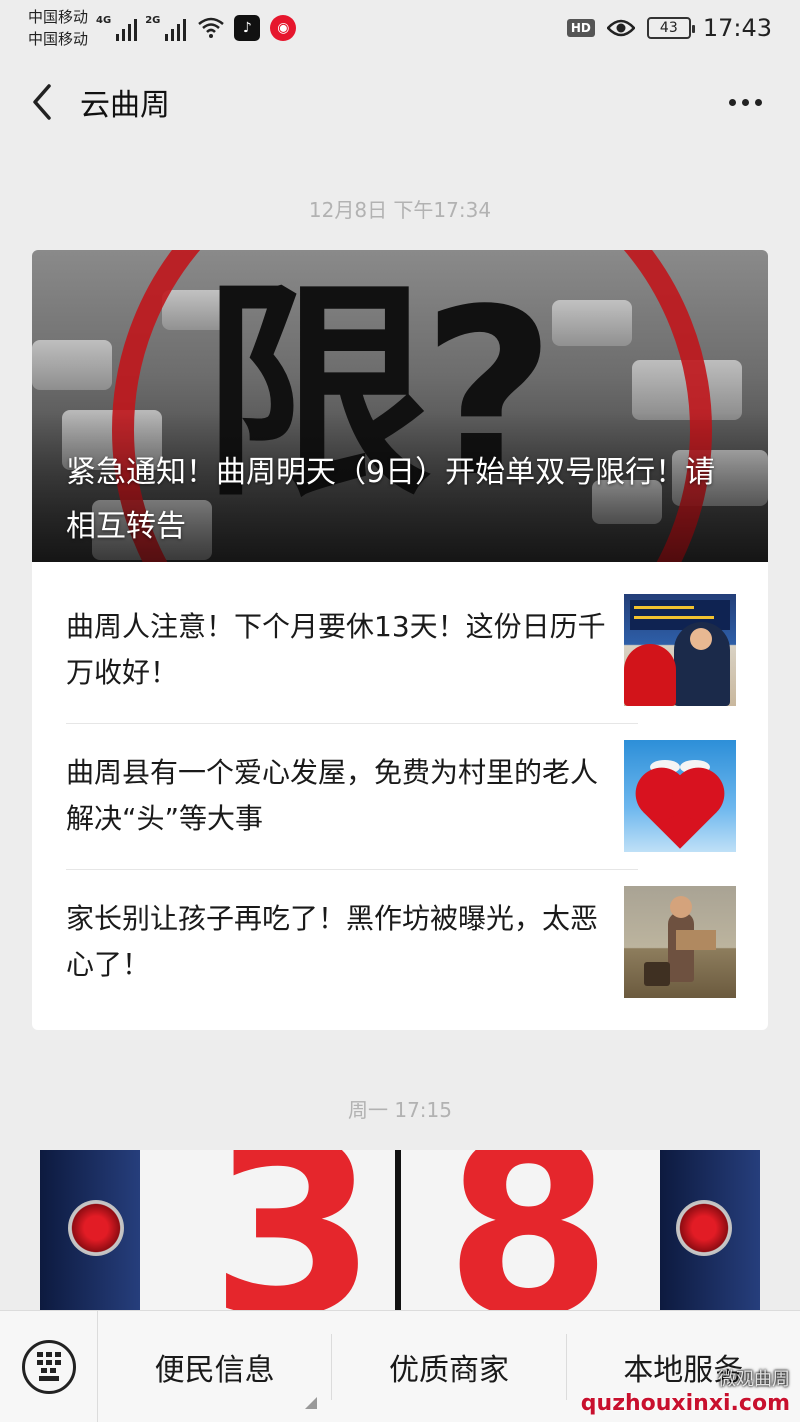  What do you see at coordinates (332, 795) in the screenshot?
I see `article-title: 曲周县有一个爱心发屋，免费为村里的老人解决“头”等大事` at bounding box center [332, 795].